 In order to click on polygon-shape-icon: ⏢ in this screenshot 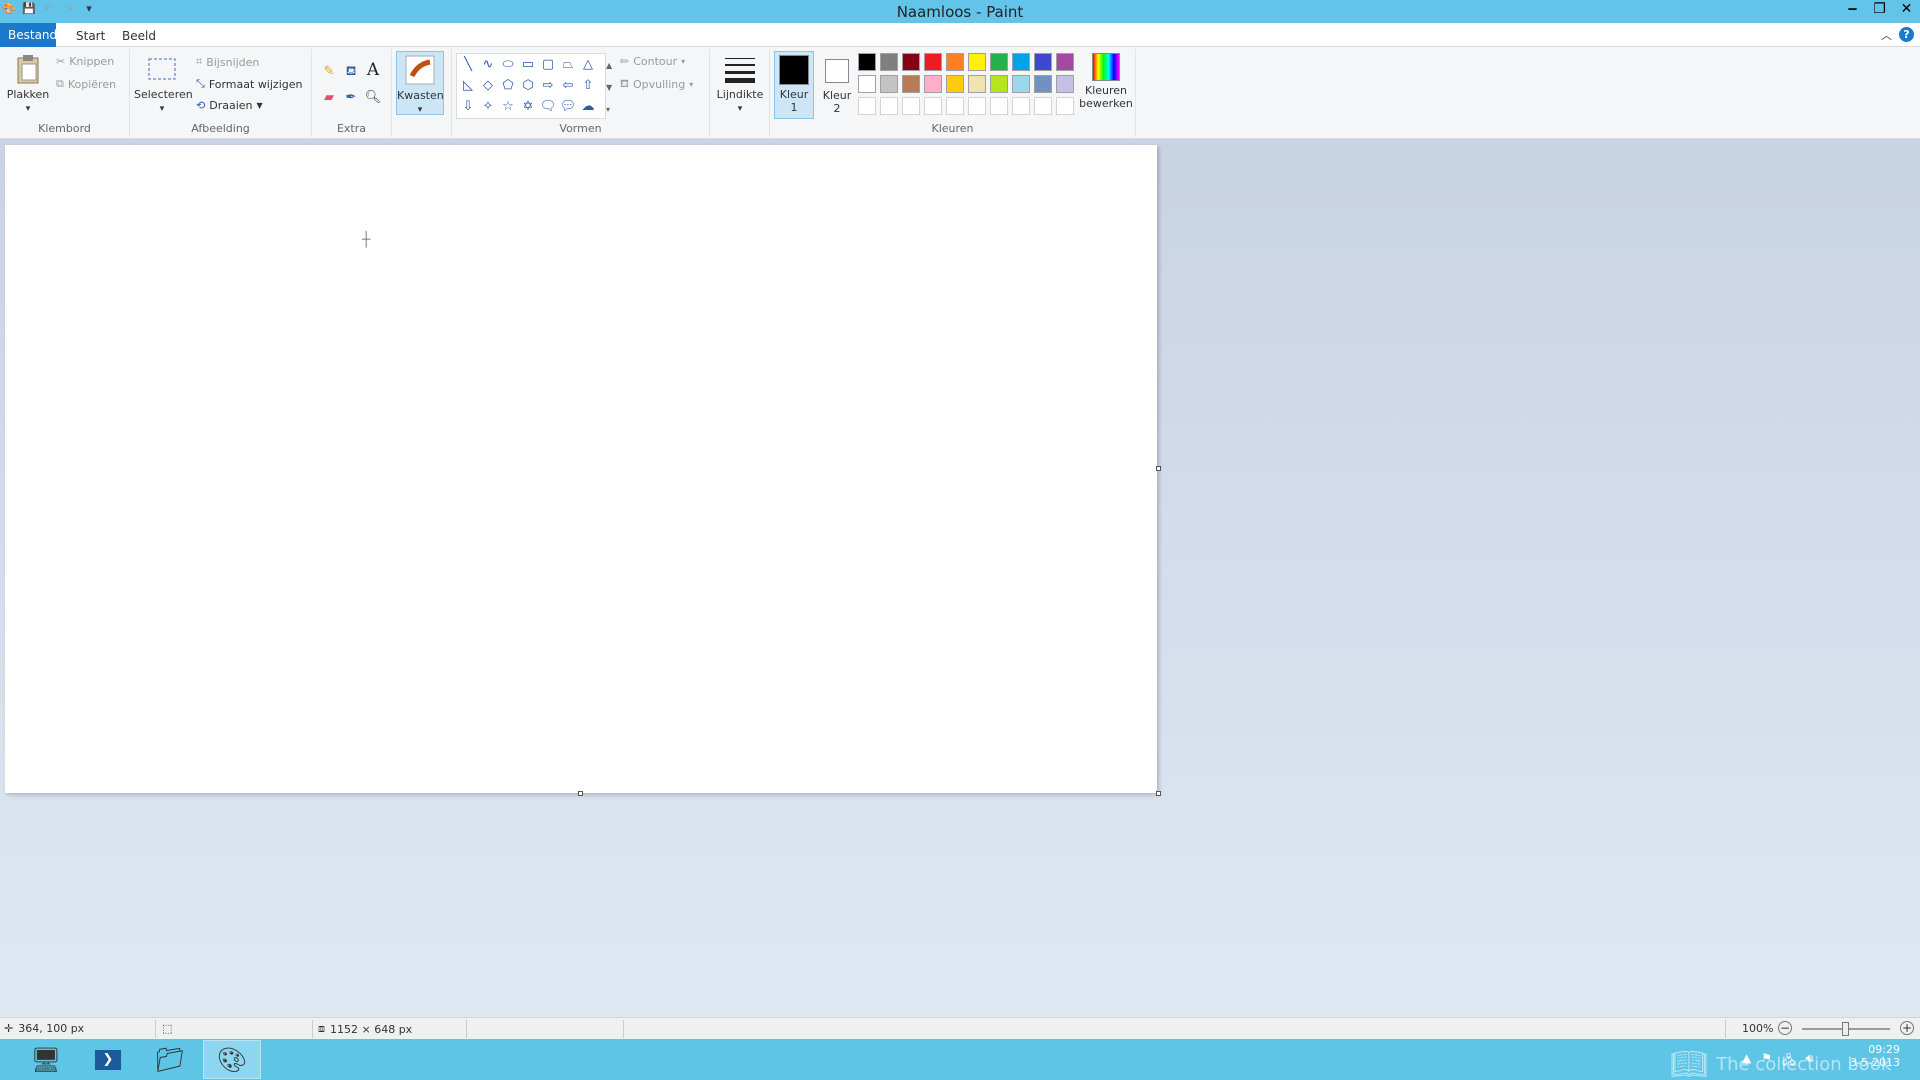, I will do `click(568, 65)`.